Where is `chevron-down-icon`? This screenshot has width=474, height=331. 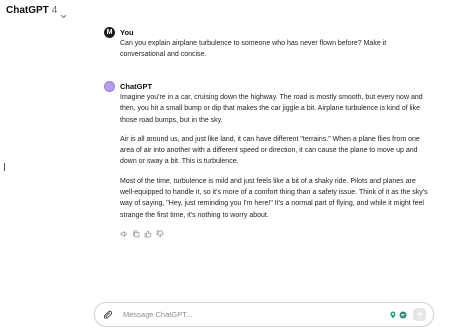 chevron-down-icon is located at coordinates (63, 12).